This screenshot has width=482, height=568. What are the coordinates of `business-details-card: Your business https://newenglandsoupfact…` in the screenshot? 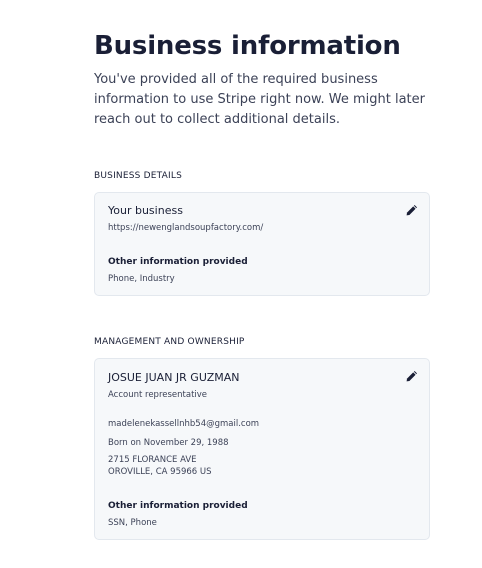 It's located at (262, 244).